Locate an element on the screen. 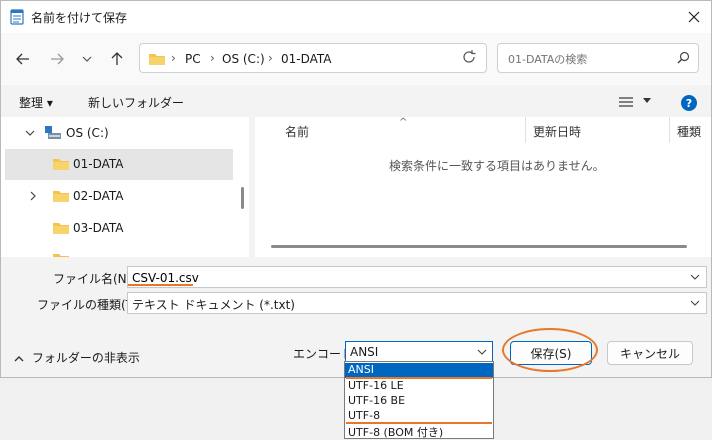 The image size is (712, 440). breadcrumb-folder: 01-DATA is located at coordinates (306, 59).